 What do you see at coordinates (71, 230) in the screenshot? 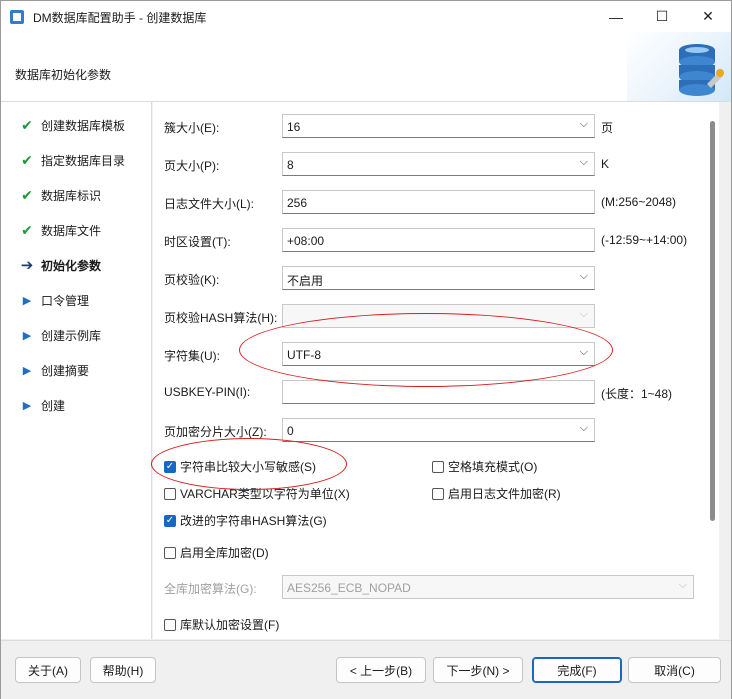
I see `nav-step-label: 数据库文件` at bounding box center [71, 230].